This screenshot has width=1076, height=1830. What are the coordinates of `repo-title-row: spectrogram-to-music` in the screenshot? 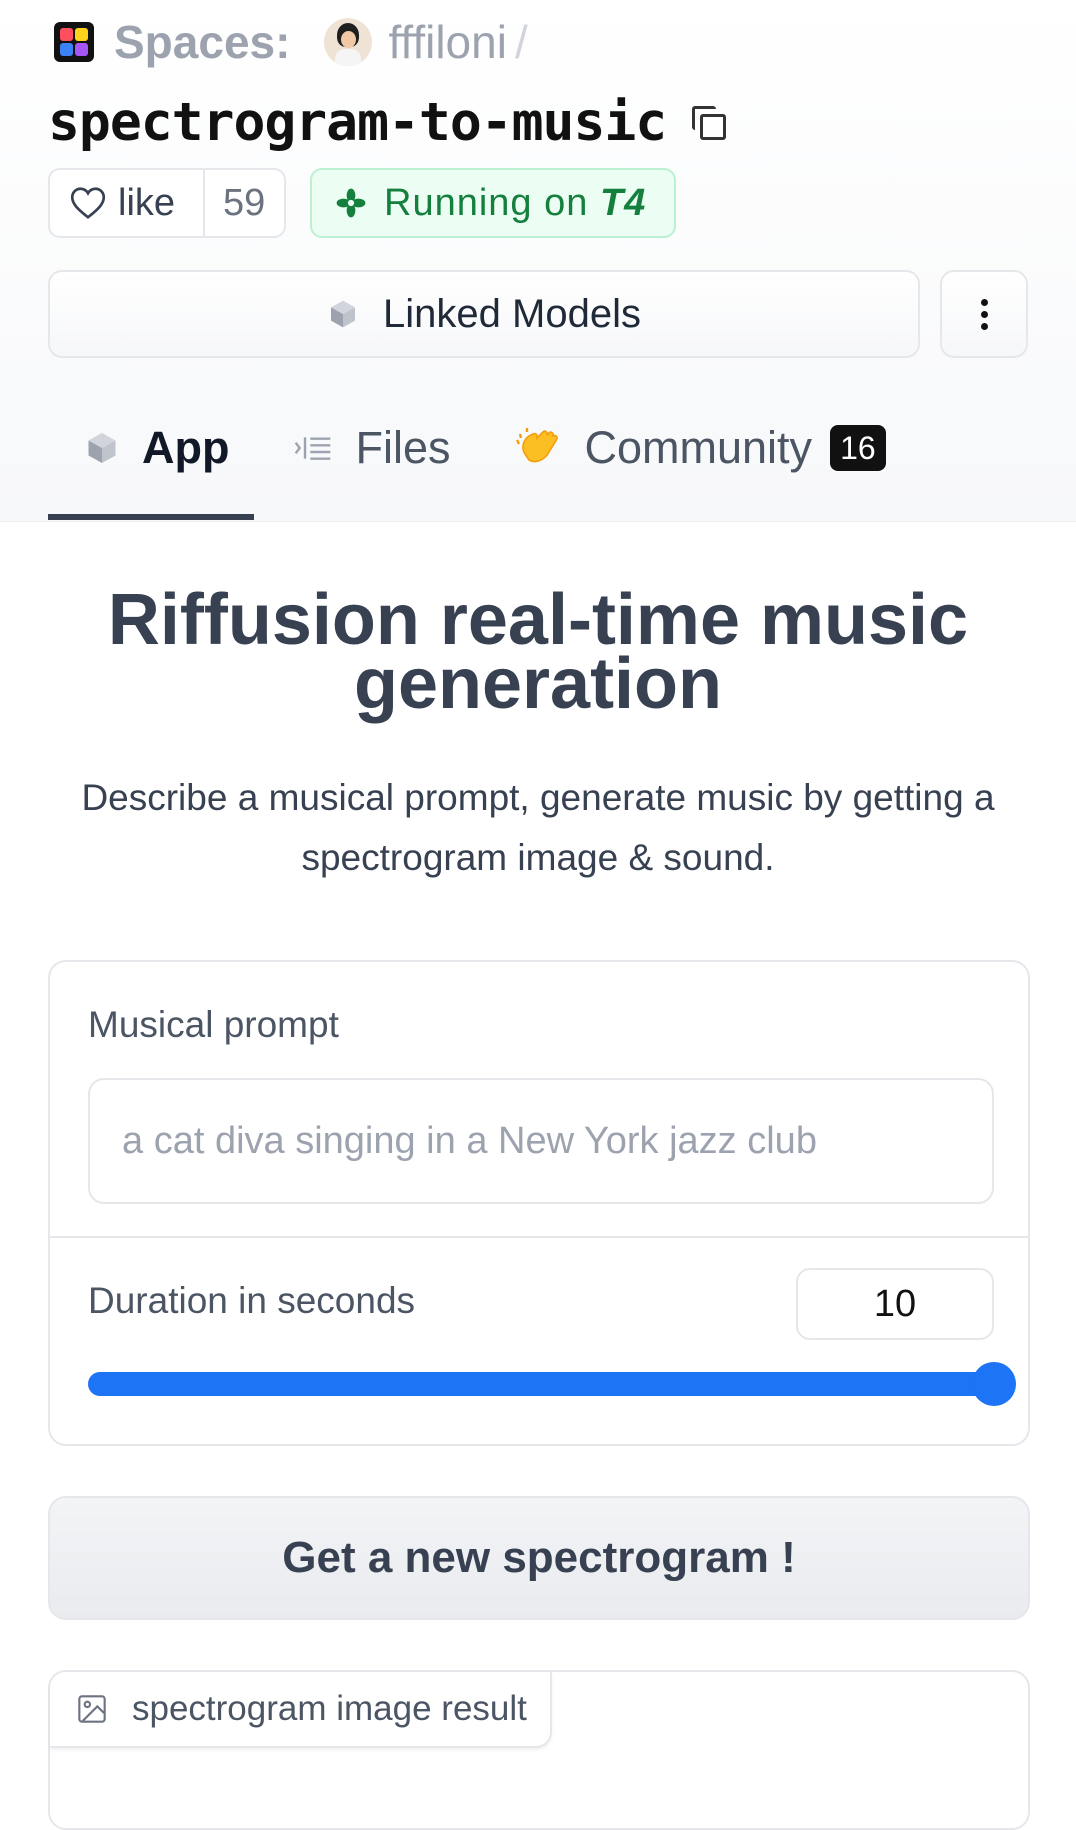 It's located at (388, 122).